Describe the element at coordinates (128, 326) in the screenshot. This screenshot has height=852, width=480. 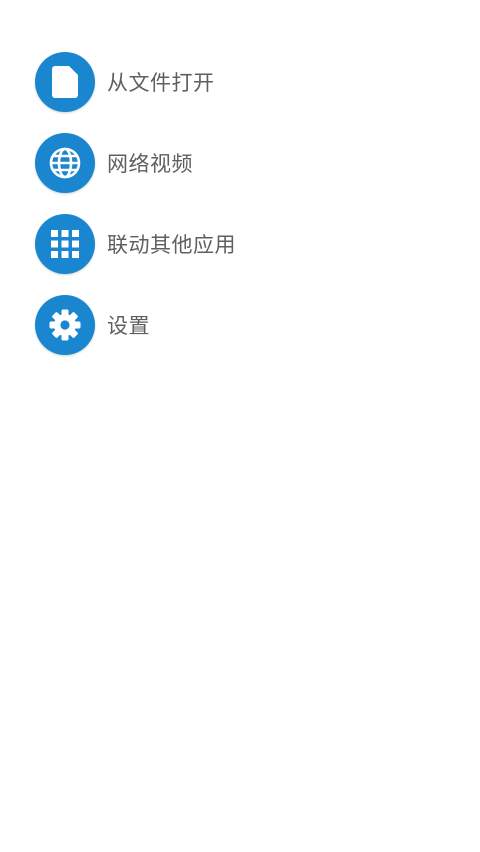
I see `menu-item-label: 设置` at that location.